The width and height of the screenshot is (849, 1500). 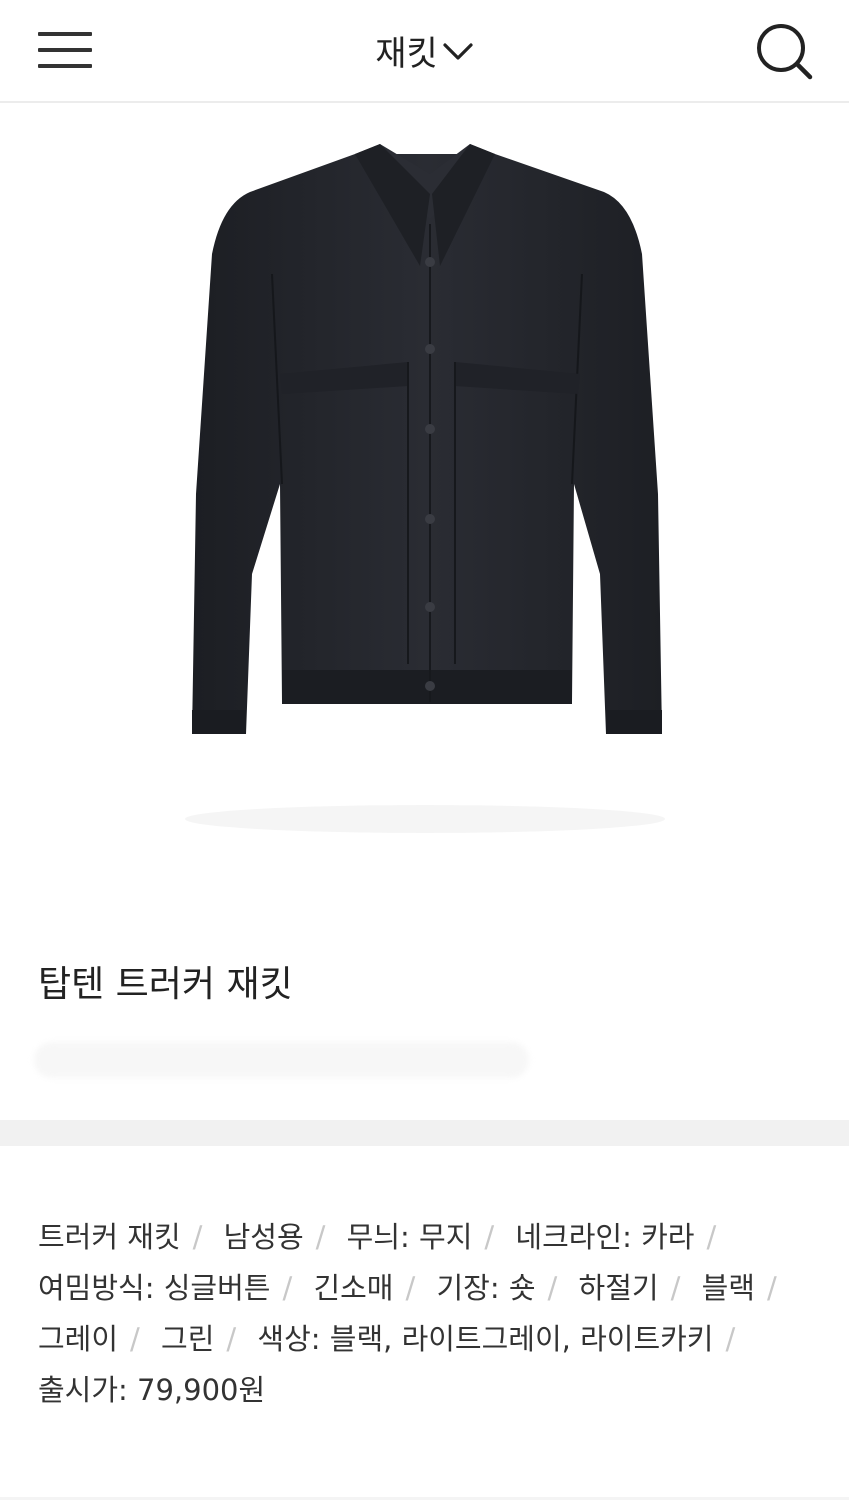 What do you see at coordinates (263, 1237) in the screenshot?
I see `desc-item: 남성용` at bounding box center [263, 1237].